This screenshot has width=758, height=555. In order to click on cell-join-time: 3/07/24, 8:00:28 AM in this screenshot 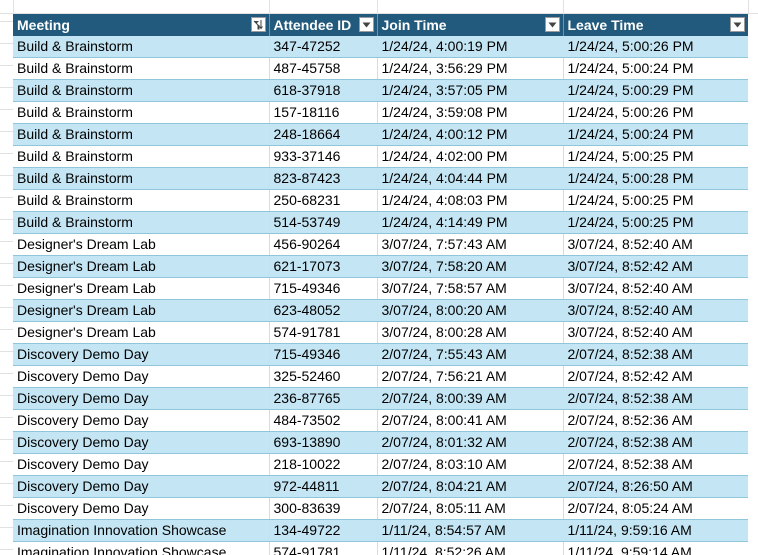, I will do `click(470, 332)`.